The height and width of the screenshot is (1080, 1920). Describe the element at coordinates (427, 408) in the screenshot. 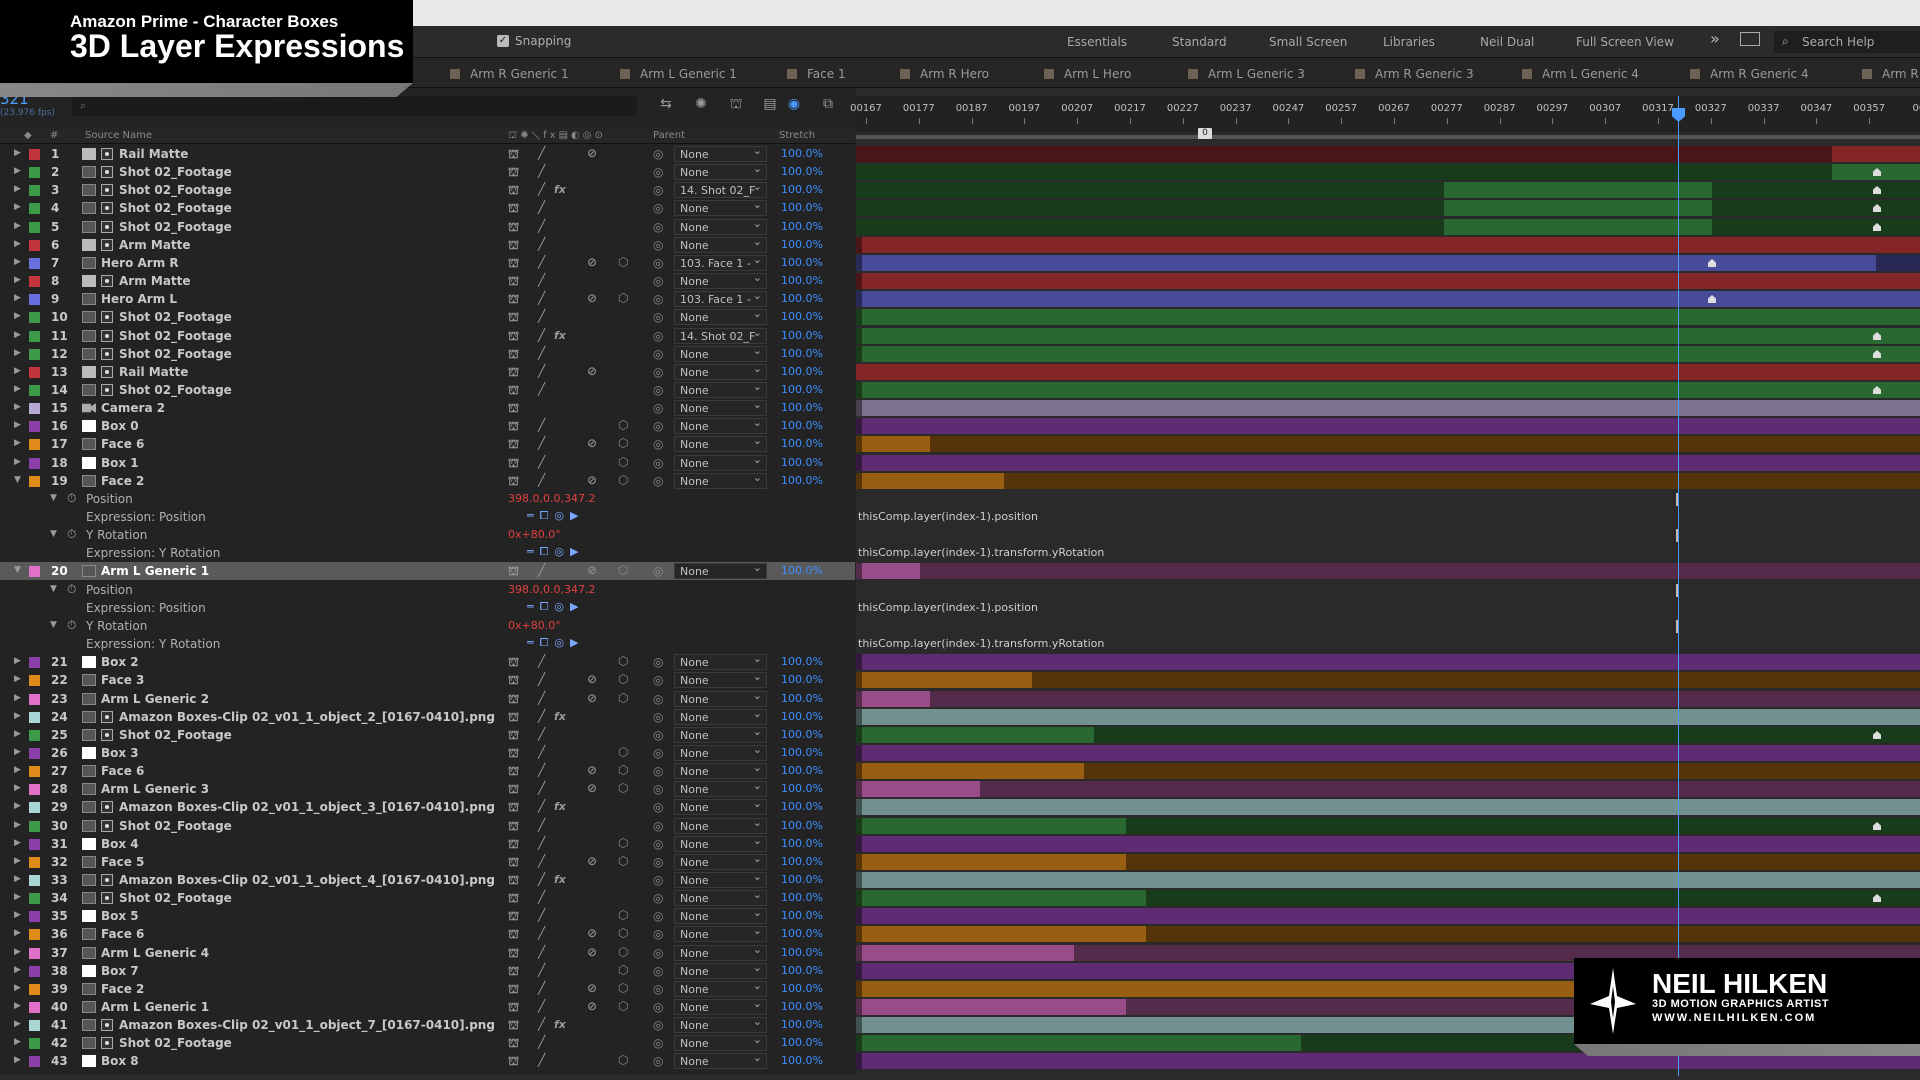

I see `layer-row: ▶ 15 Camera 2 ⛫ ◎ None 100.0%` at that location.